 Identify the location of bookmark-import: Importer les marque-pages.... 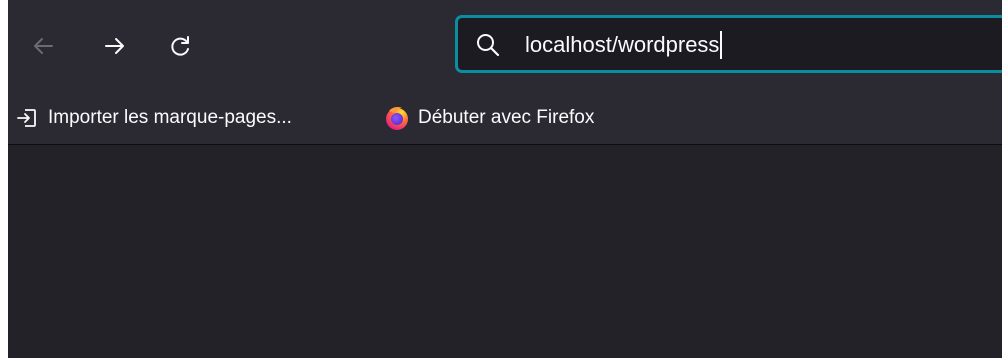
(153, 118).